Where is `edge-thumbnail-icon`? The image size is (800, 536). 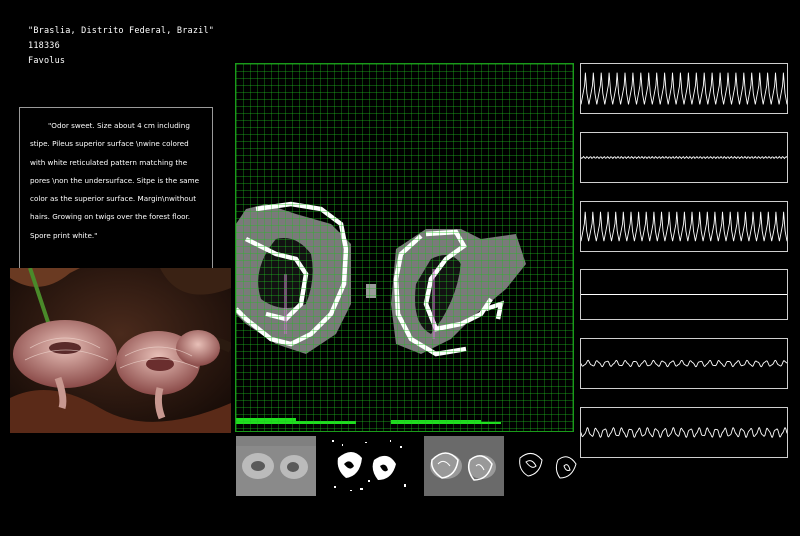
edge-thumbnail-icon is located at coordinates (464, 466).